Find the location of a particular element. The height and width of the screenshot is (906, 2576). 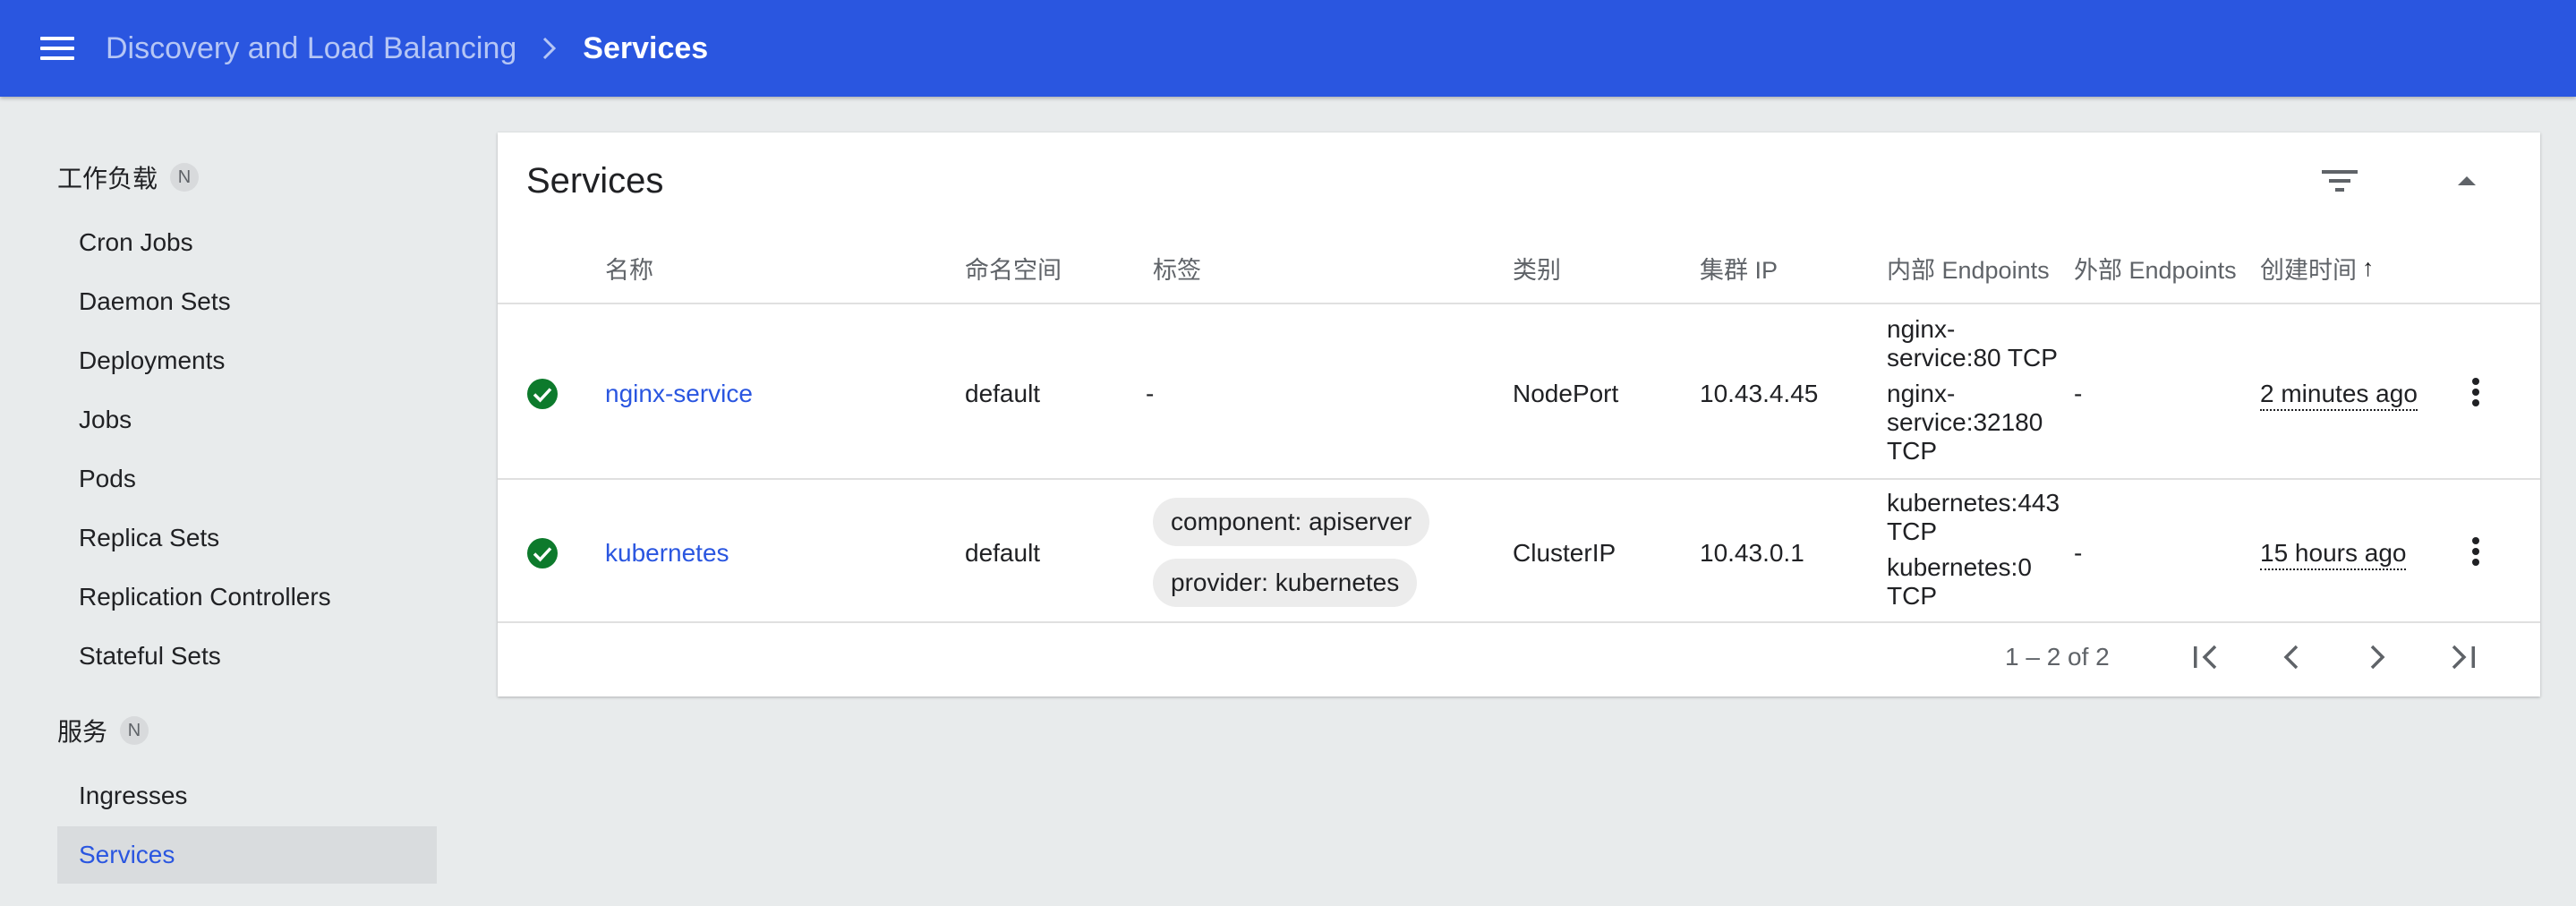

cluster-ip-cell: 10.43.0.1 is located at coordinates (1752, 553).